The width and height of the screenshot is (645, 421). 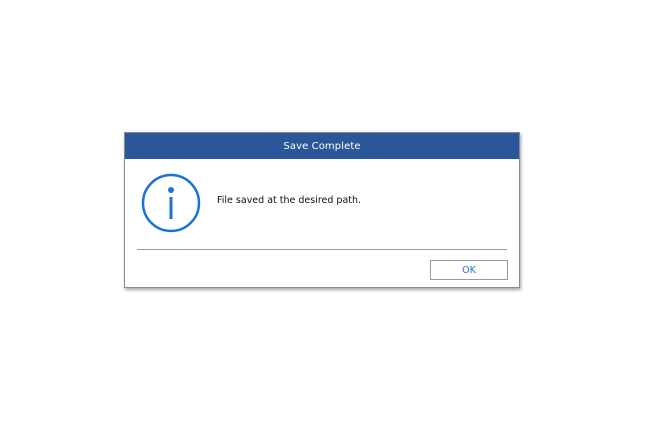 I want to click on dialog-title: Save Complete, so click(x=322, y=146).